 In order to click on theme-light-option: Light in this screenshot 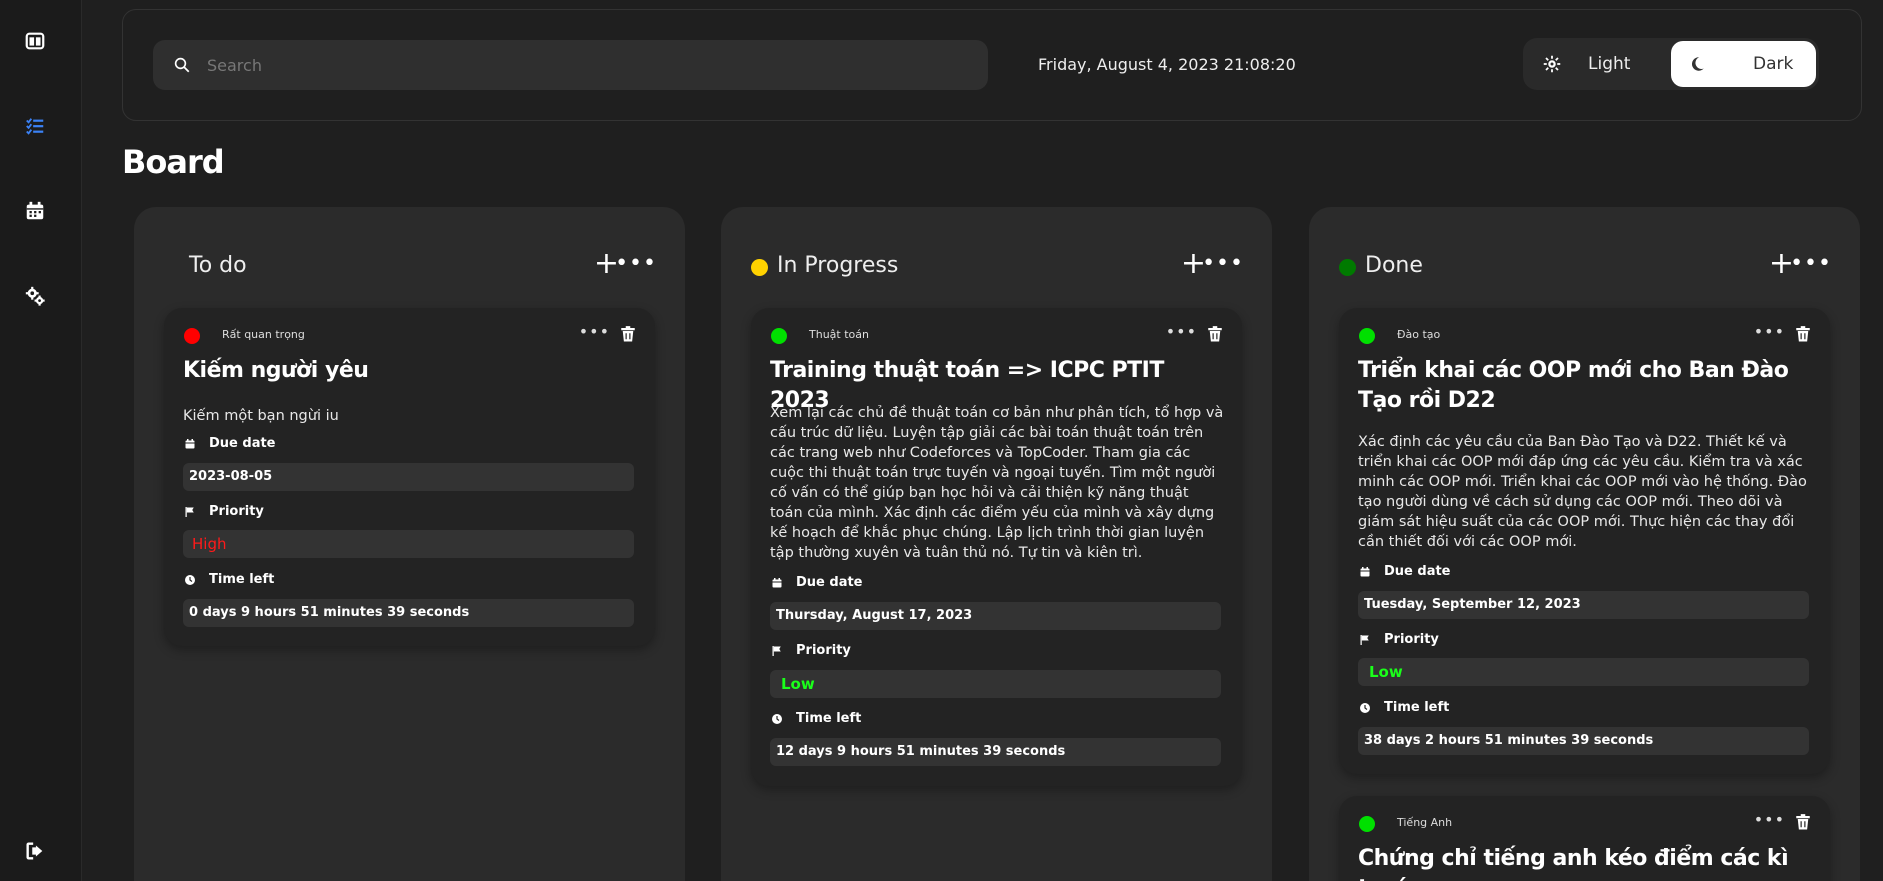, I will do `click(1597, 64)`.